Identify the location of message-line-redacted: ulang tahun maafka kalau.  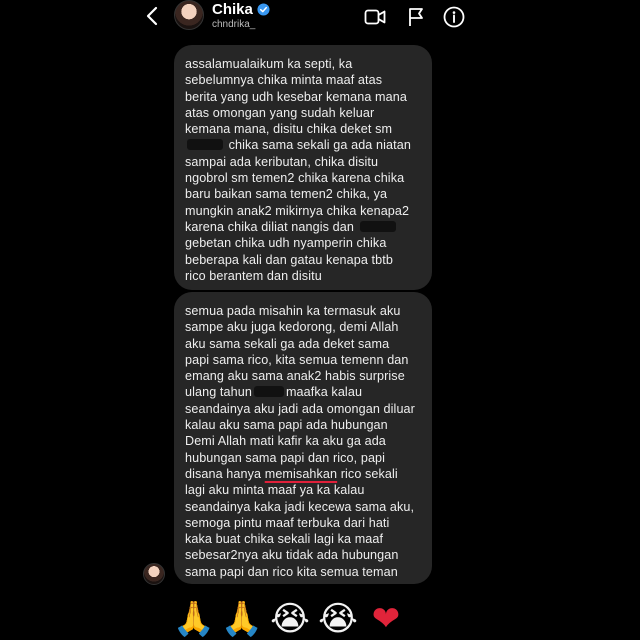
(274, 392).